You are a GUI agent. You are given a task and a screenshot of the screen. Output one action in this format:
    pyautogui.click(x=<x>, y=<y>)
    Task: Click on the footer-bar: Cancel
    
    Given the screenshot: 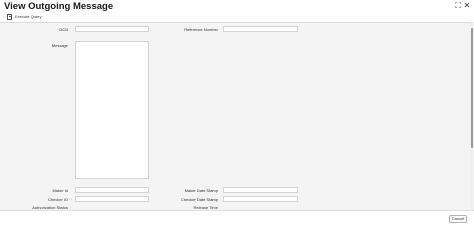 What is the action you would take?
    pyautogui.click(x=237, y=217)
    